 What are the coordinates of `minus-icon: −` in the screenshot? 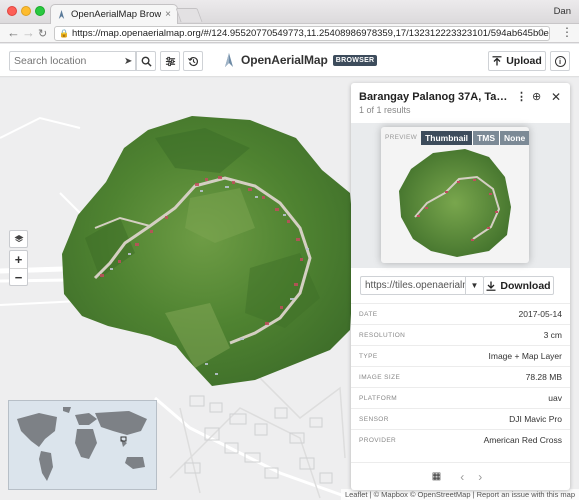 It's located at (18, 277).